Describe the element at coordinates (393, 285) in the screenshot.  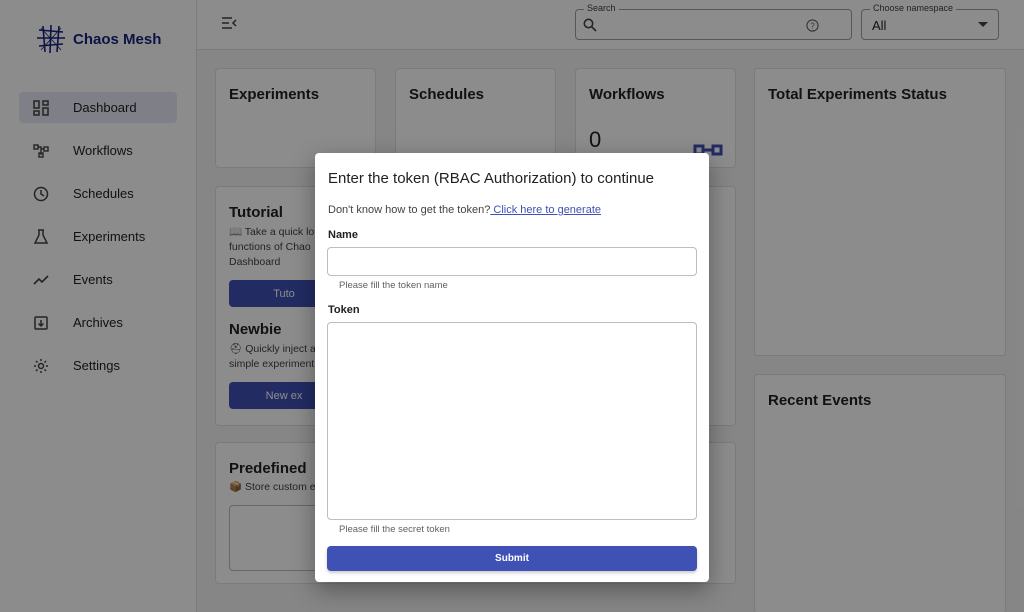
I see `name-hint: Please fill the token name` at that location.